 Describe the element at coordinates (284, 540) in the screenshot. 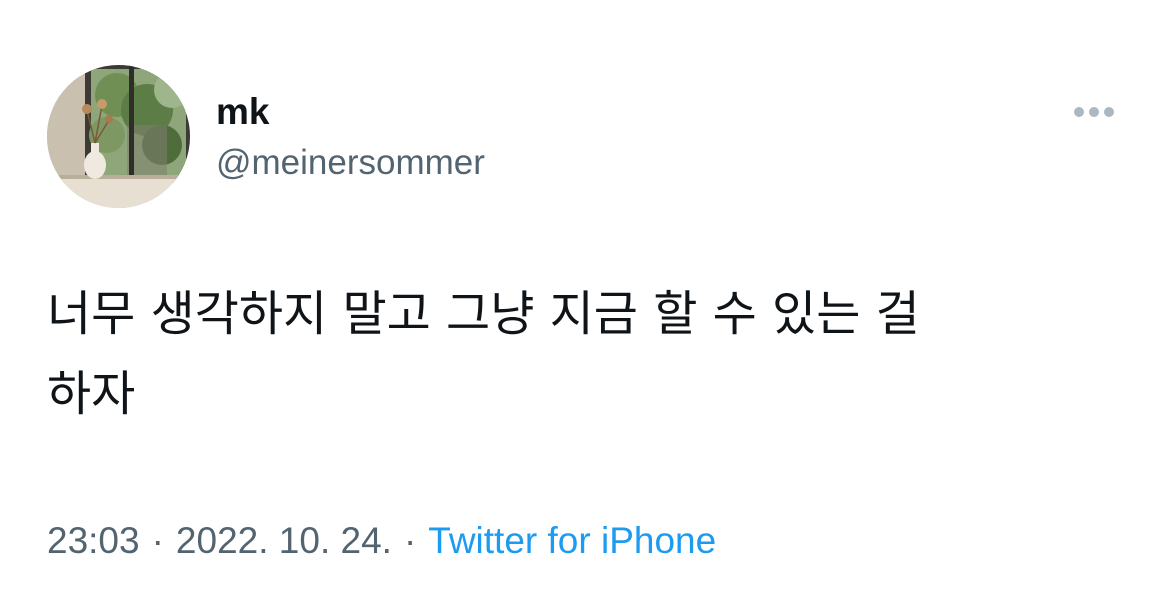

I see `tweet-date: 2022. 10. 24.` at that location.